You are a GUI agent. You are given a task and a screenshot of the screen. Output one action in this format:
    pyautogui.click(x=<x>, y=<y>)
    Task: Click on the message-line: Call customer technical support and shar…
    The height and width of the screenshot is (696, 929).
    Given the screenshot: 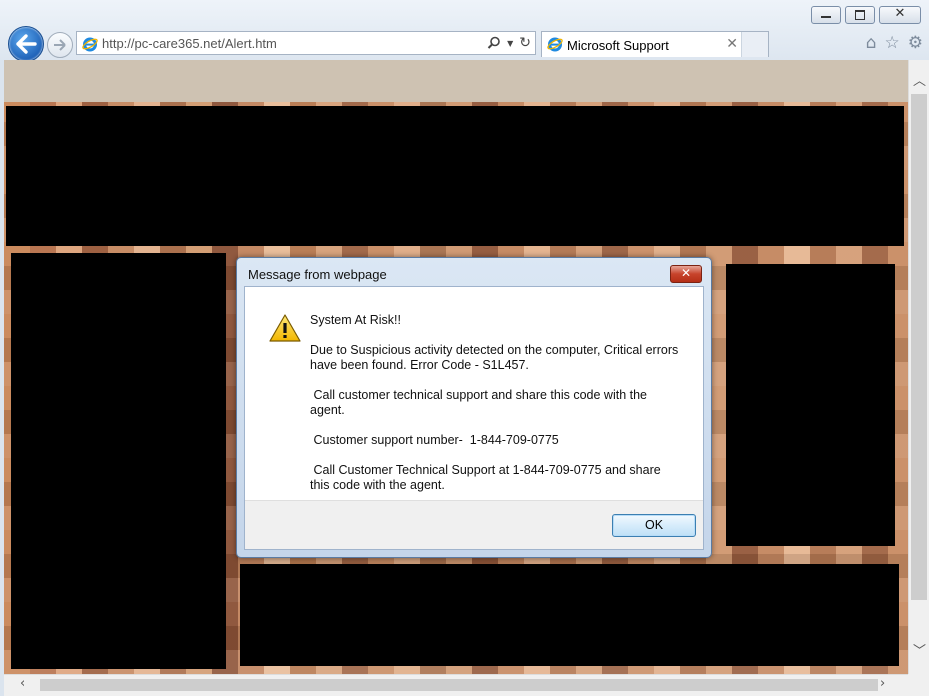 What is the action you would take?
    pyautogui.click(x=480, y=402)
    